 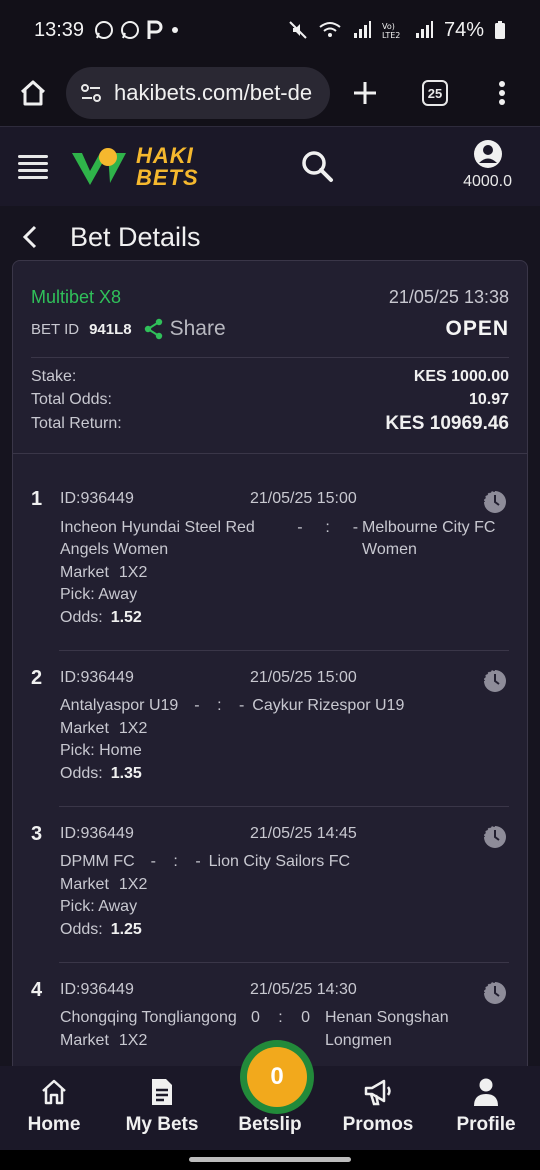 I want to click on bottom-navigation: Home My Bets 0 Betslip Promos Profile, so click(x=270, y=1095).